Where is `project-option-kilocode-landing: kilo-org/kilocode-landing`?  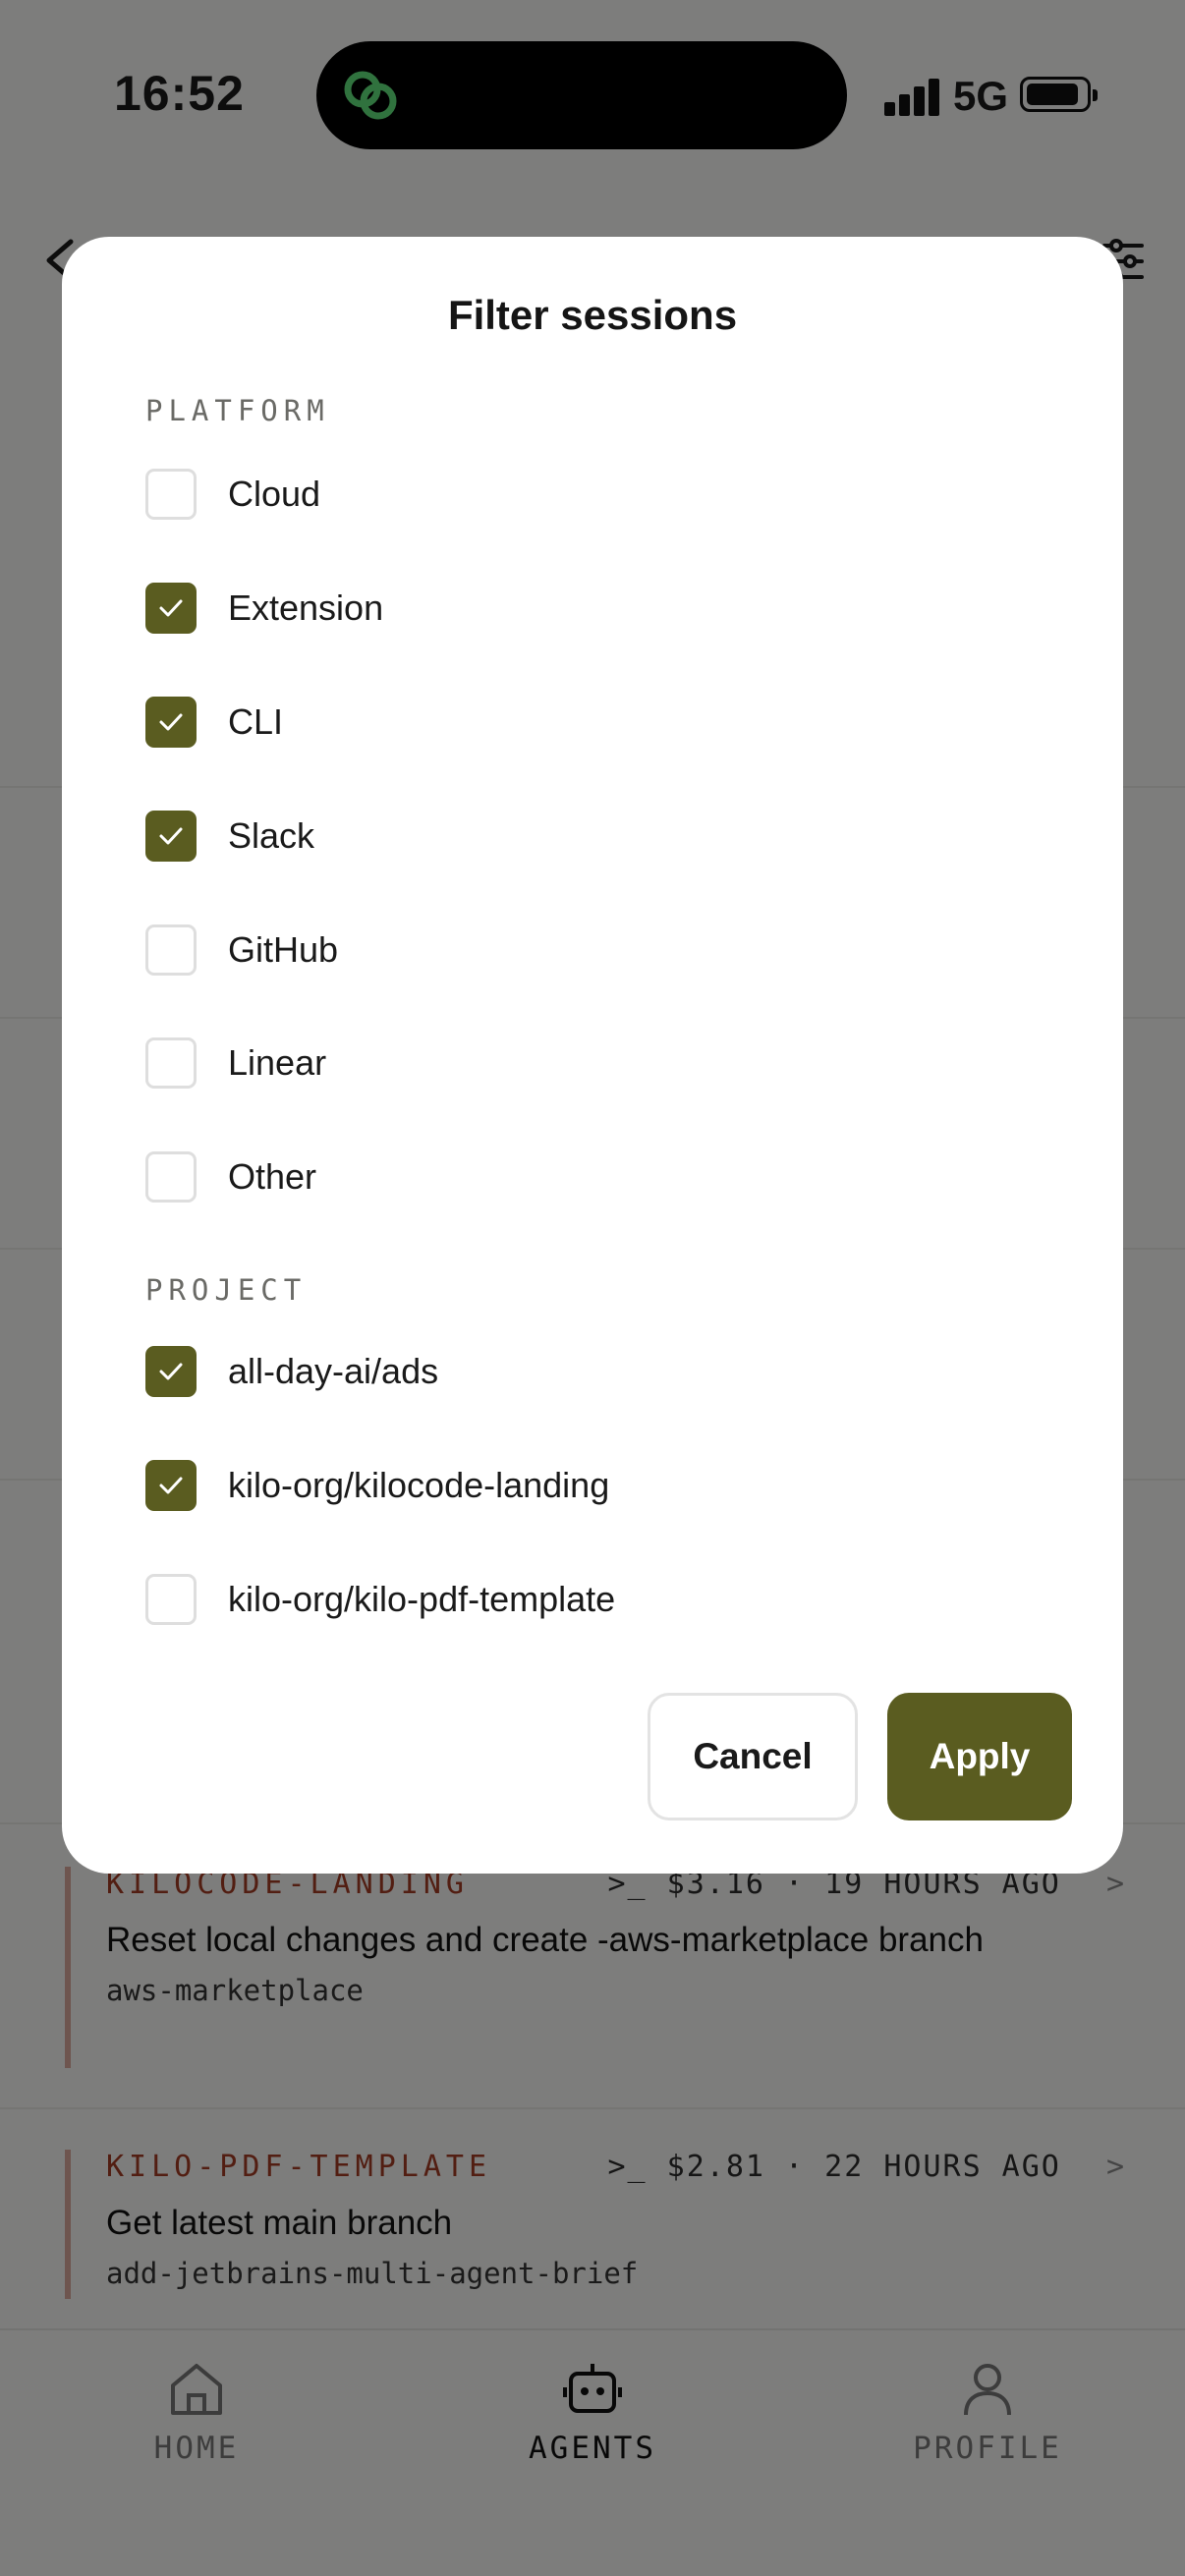
project-option-kilocode-landing: kilo-org/kilocode-landing is located at coordinates (377, 1485).